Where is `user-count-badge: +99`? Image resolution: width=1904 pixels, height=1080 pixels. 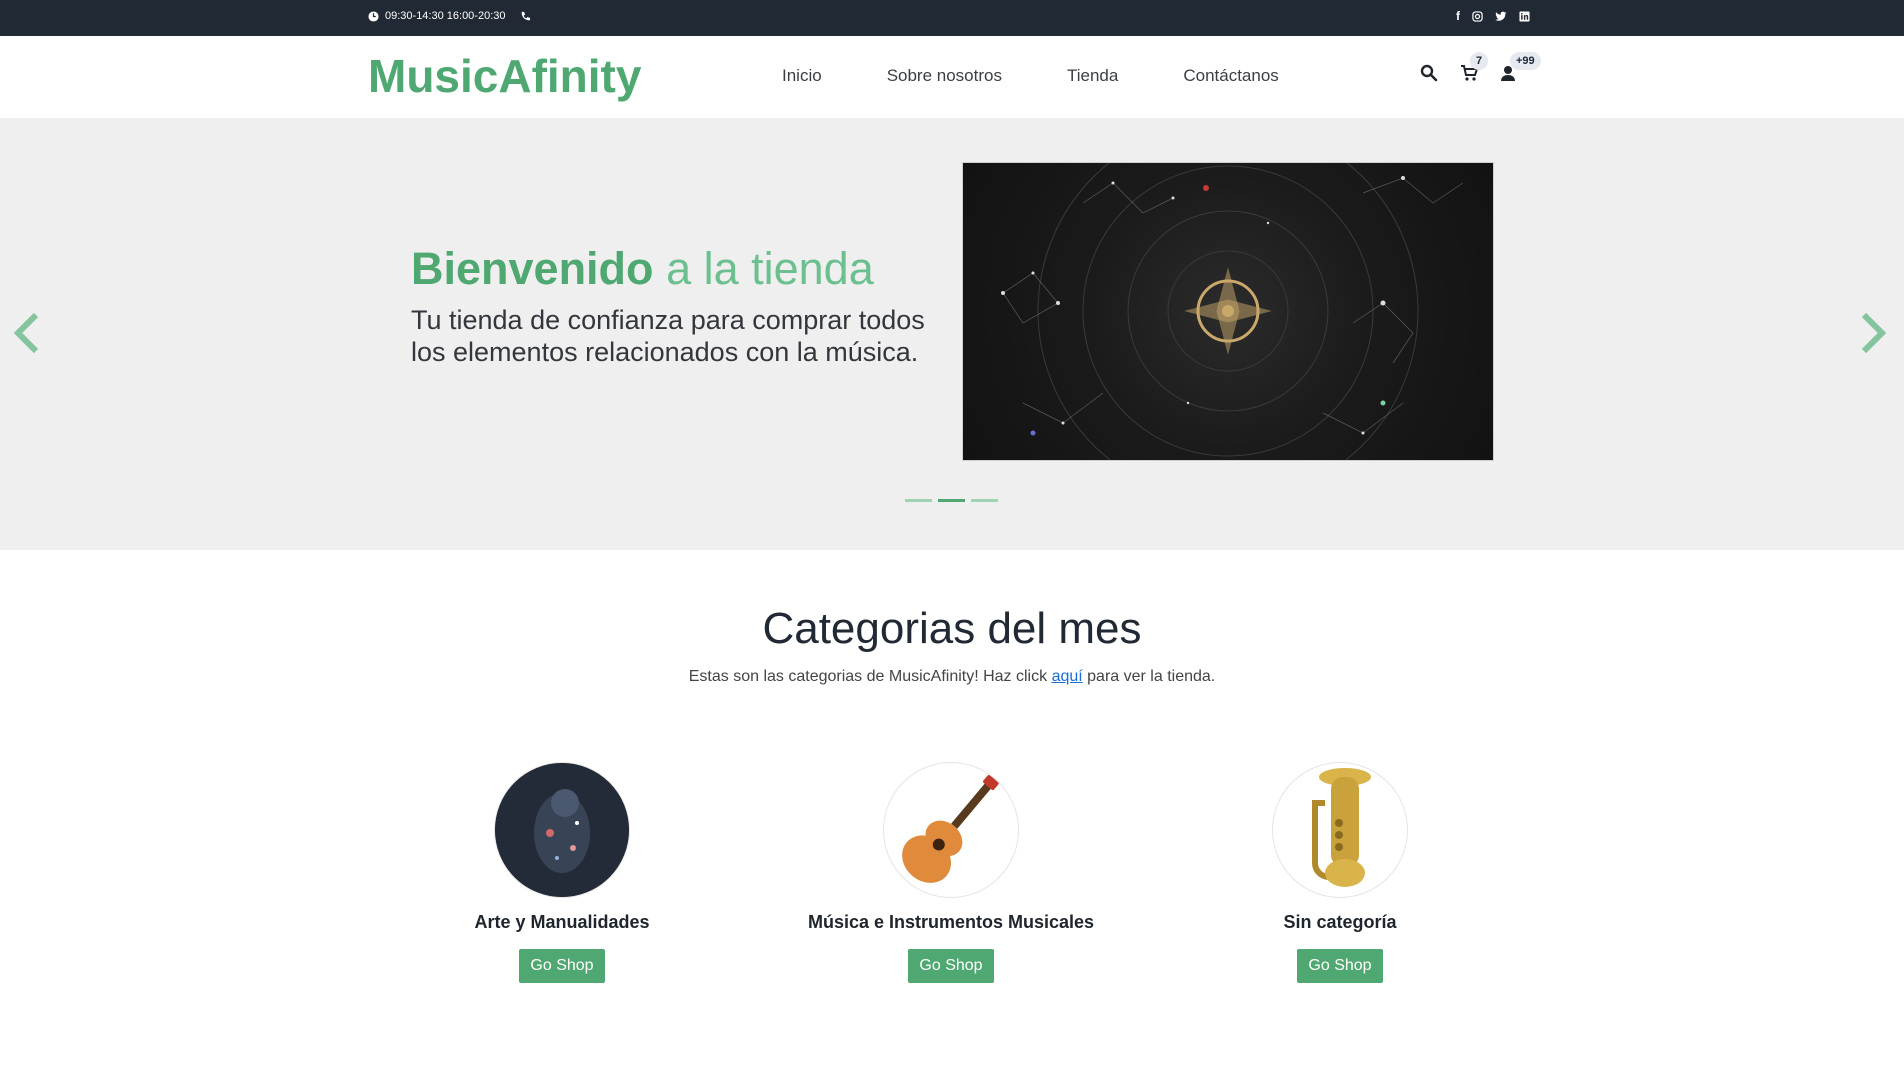
user-count-badge: +99 is located at coordinates (1525, 61).